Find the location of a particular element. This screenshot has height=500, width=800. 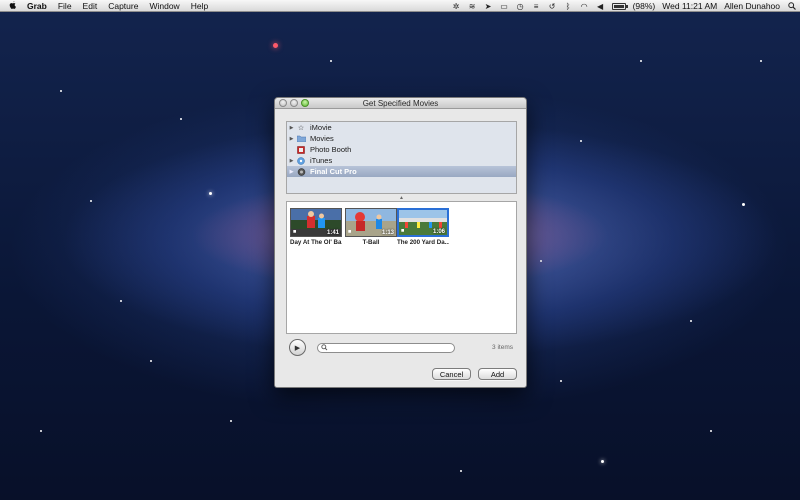

volume-icon: ◀ is located at coordinates (600, 6).